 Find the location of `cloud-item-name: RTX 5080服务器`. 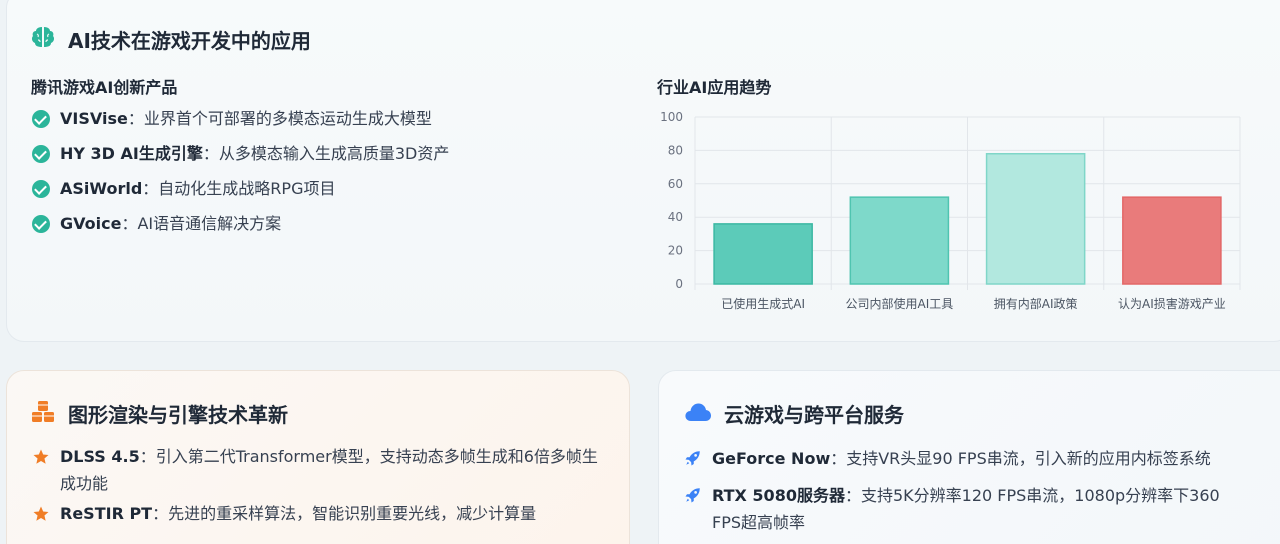

cloud-item-name: RTX 5080服务器 is located at coordinates (778, 495).